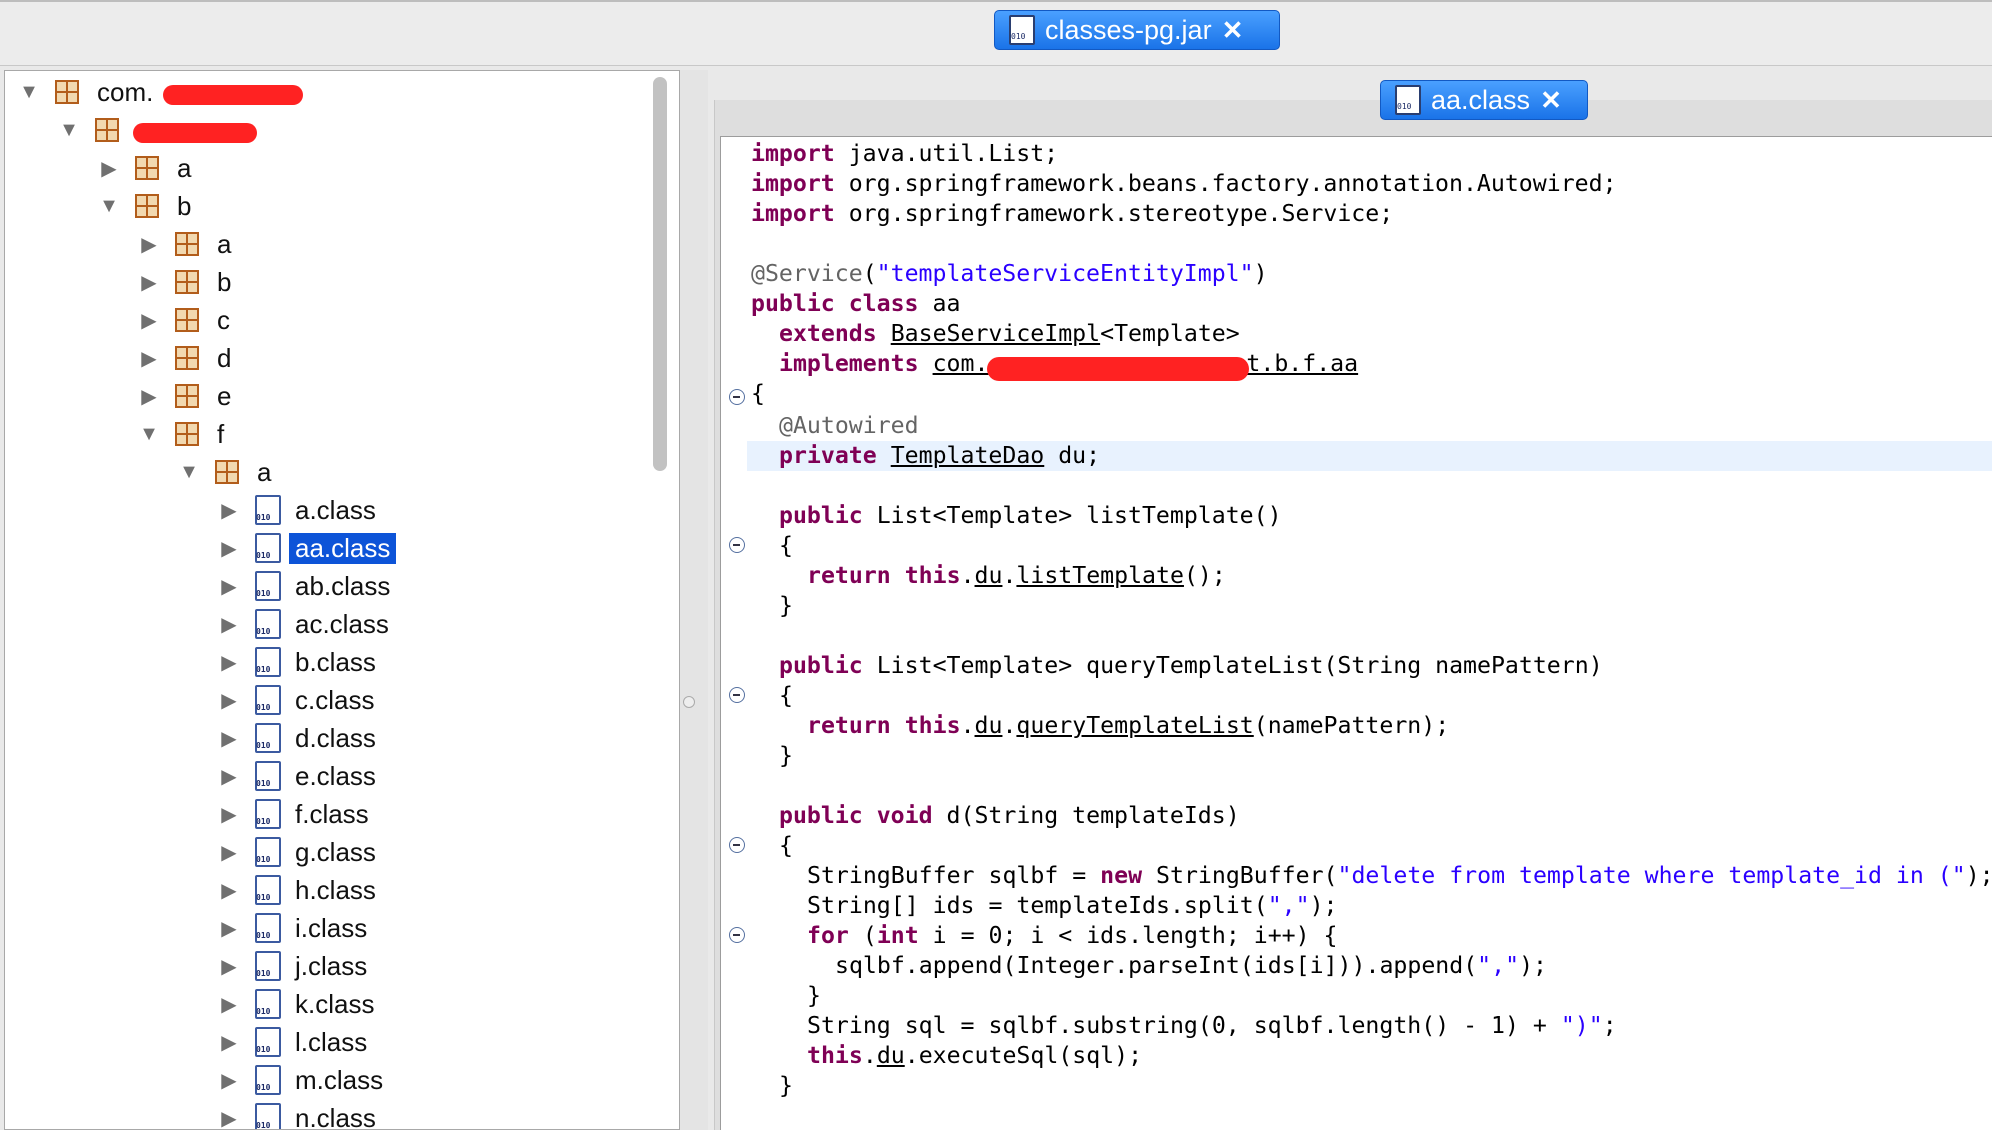 Image resolution: width=1992 pixels, height=1130 pixels. Describe the element at coordinates (299, 776) in the screenshot. I see `tree-node-class: ▶010e.class` at that location.